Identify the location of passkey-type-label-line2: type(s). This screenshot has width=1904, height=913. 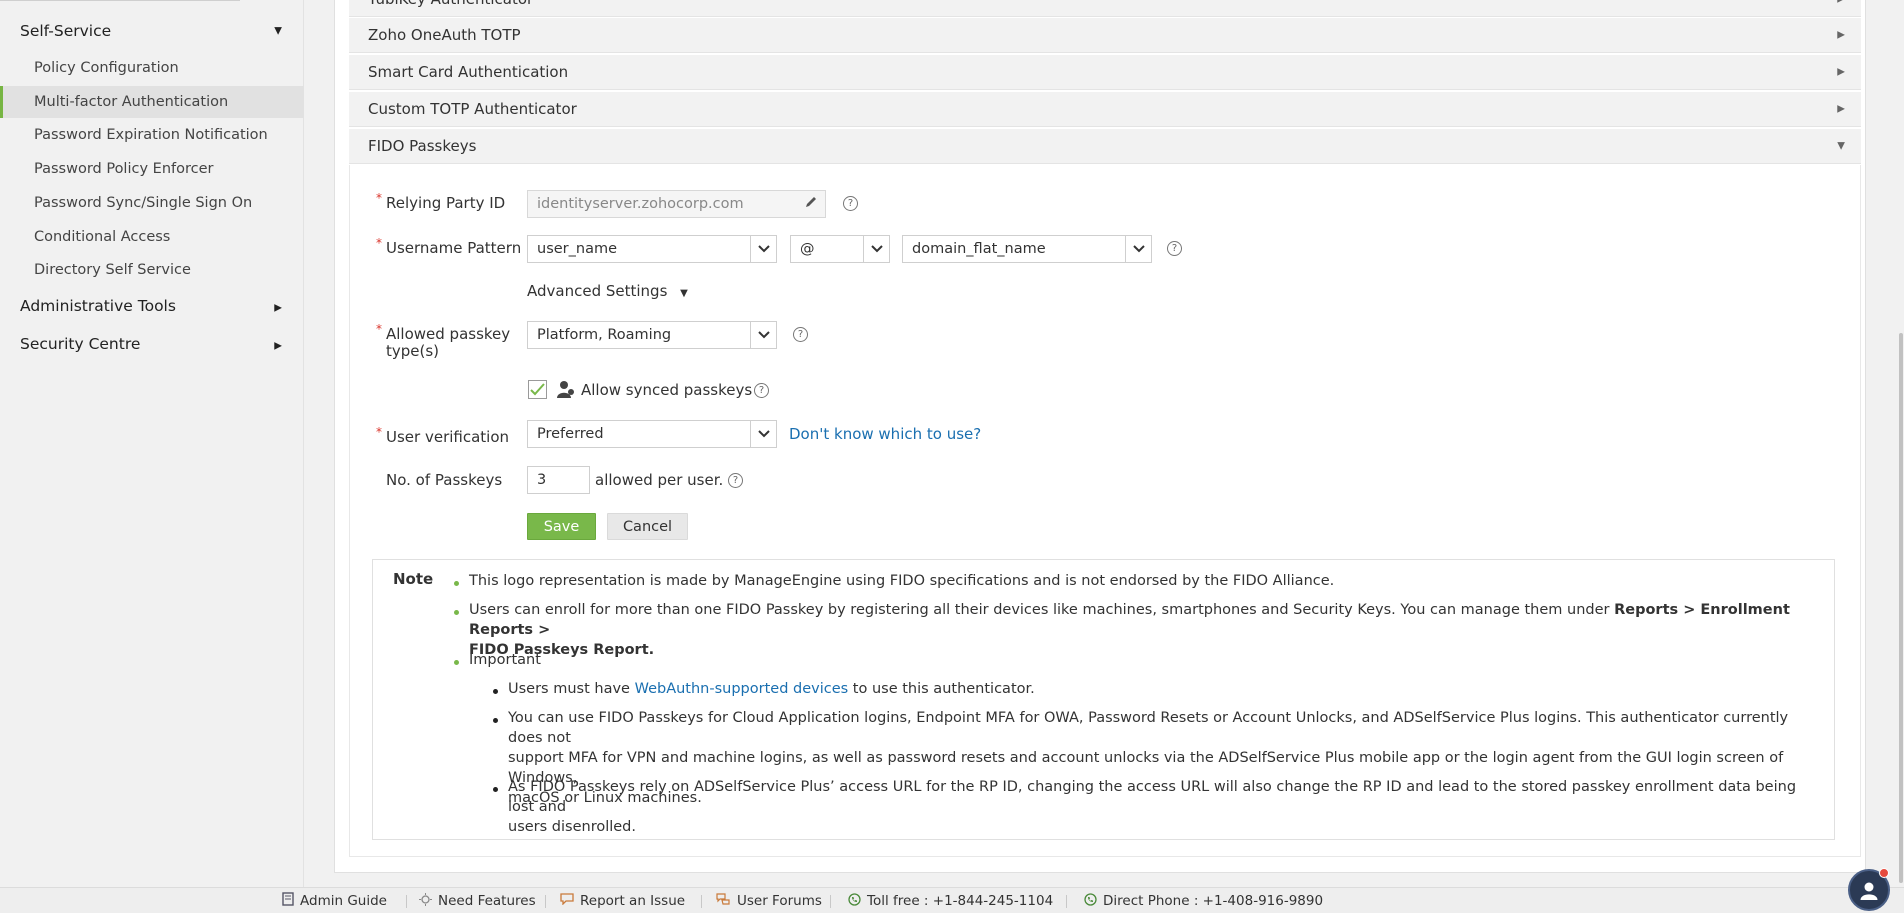
(413, 351).